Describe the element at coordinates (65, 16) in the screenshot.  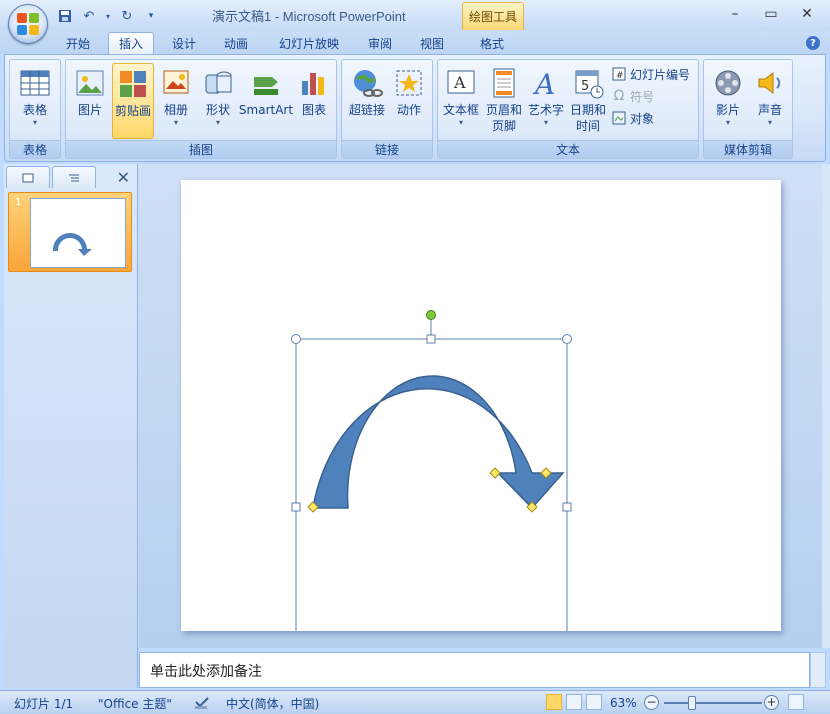
I see `save-icon` at that location.